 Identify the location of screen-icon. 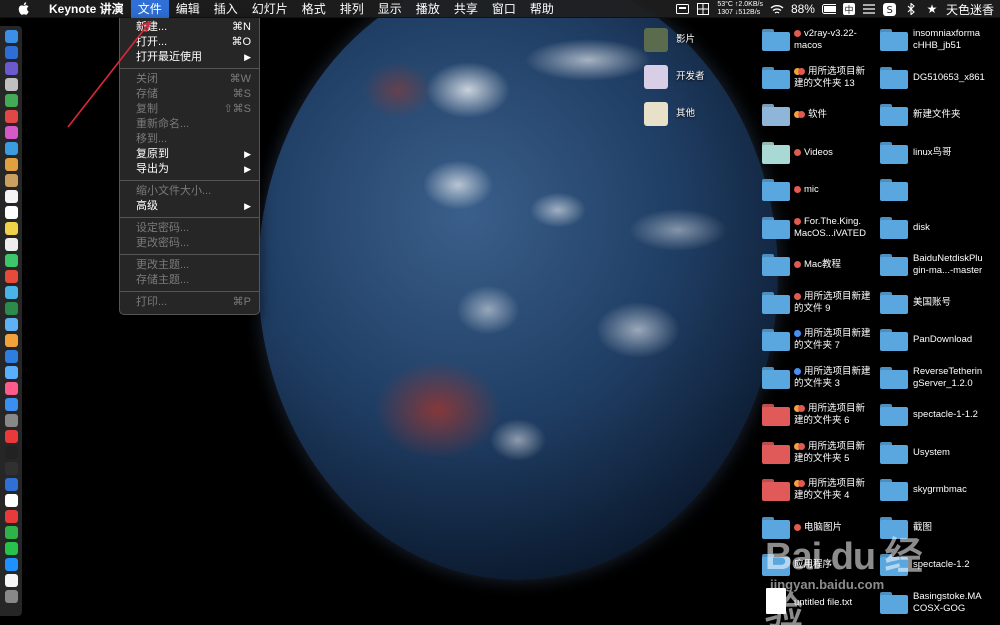
(682, 9).